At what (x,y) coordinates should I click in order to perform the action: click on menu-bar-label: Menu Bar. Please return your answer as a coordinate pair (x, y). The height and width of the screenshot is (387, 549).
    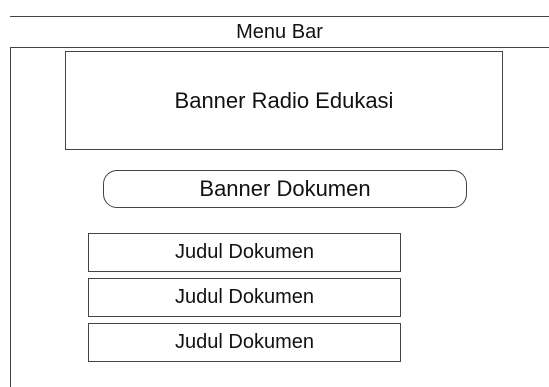
    Looking at the image, I should click on (279, 31).